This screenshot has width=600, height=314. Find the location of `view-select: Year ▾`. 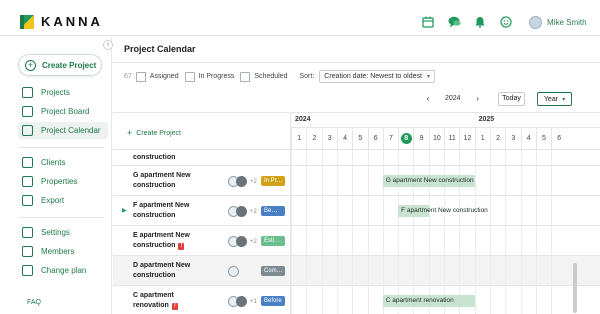

view-select: Year ▾ is located at coordinates (554, 99).